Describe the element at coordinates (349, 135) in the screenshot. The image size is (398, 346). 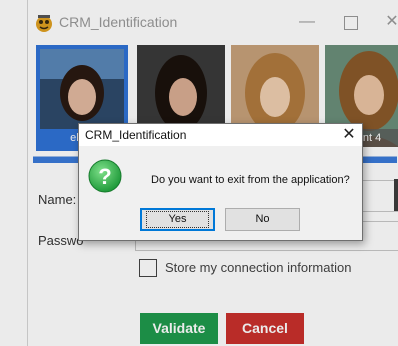
I see `dialog-close-button: ✕` at that location.